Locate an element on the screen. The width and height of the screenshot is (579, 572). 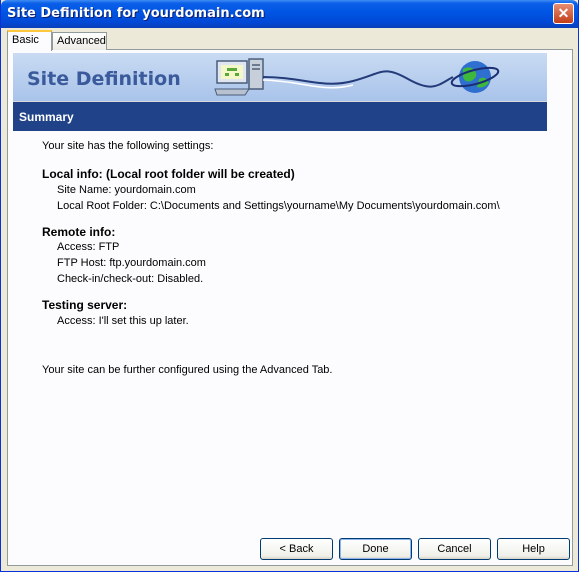
header-banner: Site Definition is located at coordinates (280, 77).